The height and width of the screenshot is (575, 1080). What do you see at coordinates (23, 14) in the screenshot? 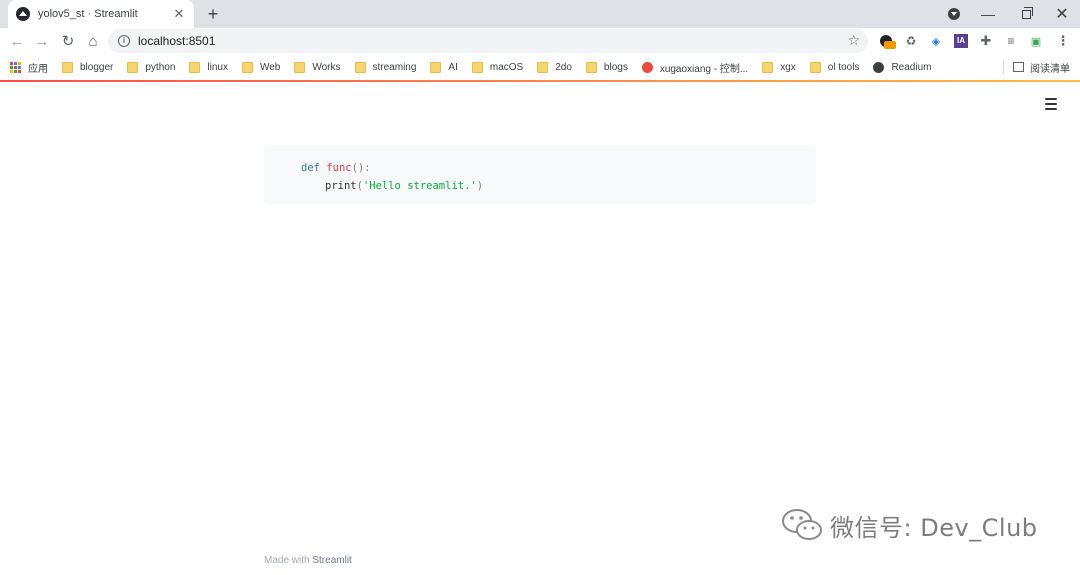
I see `streamlit-favicon-icon` at bounding box center [23, 14].